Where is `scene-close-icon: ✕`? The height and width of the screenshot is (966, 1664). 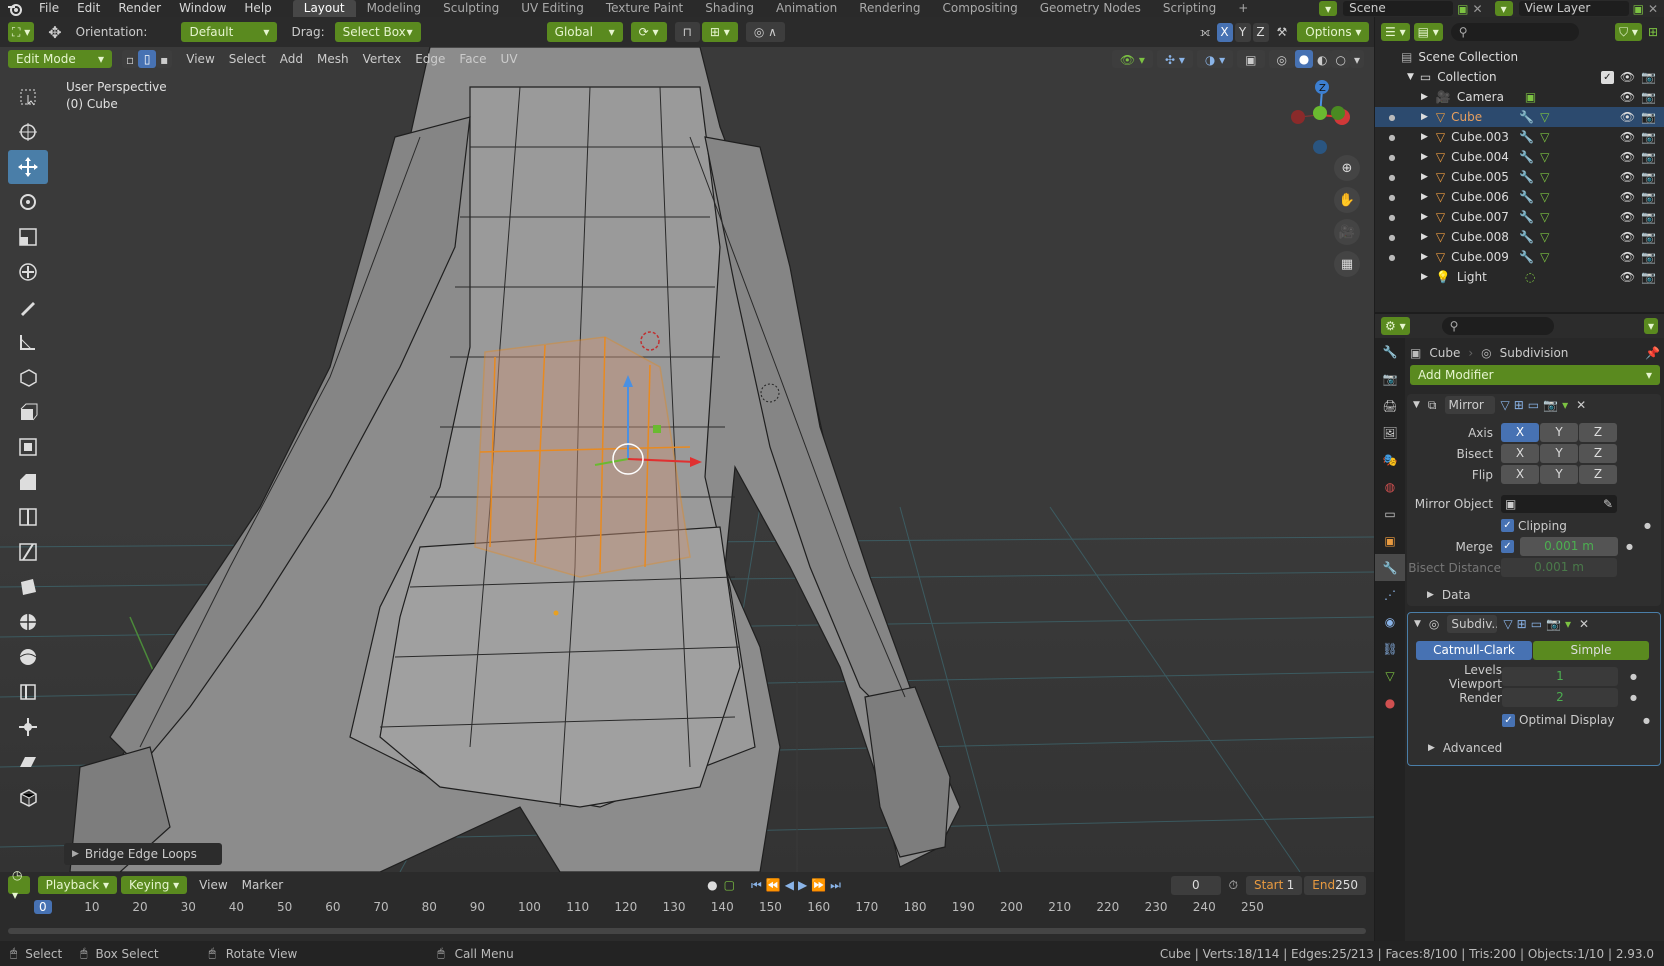
scene-close-icon: ✕ is located at coordinates (1478, 9).